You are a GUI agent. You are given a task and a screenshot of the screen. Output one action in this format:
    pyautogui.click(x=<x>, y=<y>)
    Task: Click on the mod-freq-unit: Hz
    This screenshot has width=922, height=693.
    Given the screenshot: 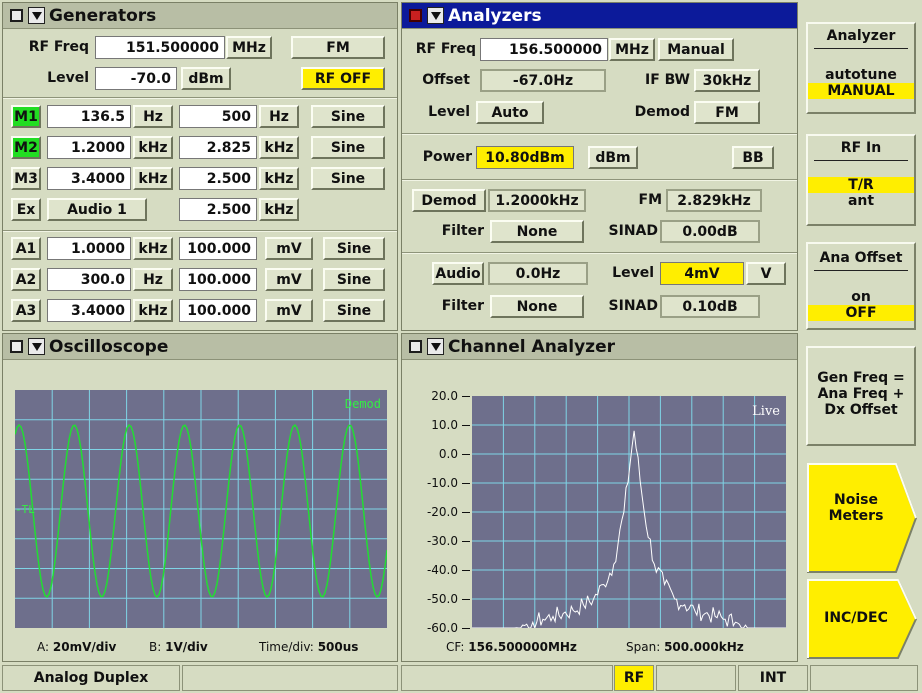 What is the action you would take?
    pyautogui.click(x=153, y=116)
    